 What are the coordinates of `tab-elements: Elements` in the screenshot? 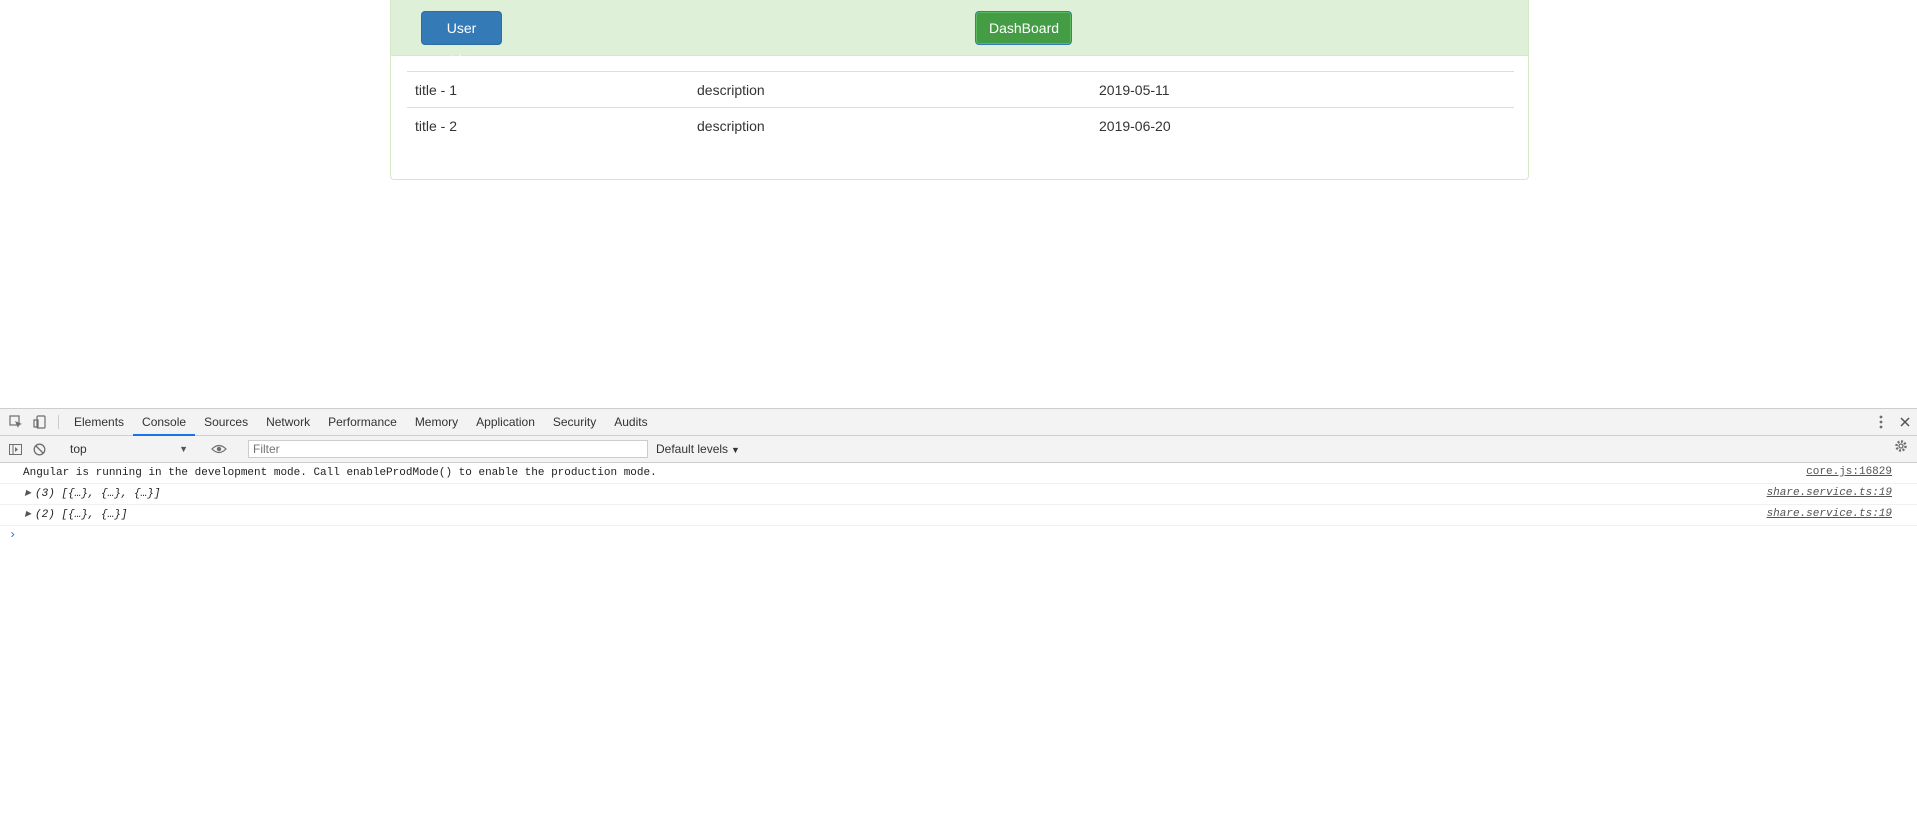 It's located at (99, 422).